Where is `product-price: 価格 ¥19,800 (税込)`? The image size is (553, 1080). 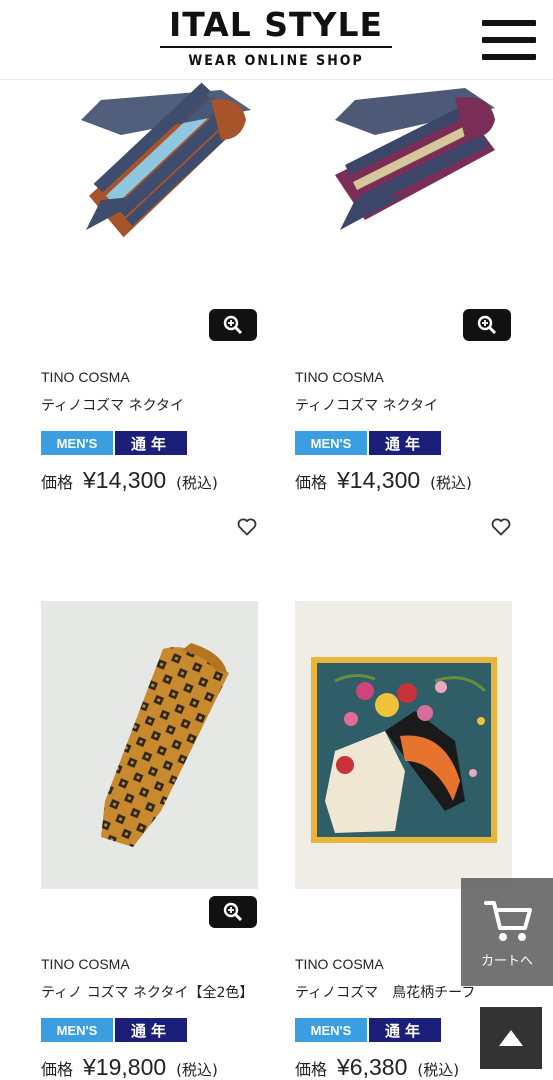
product-price: 価格 ¥19,800 (税込) is located at coordinates (129, 1067).